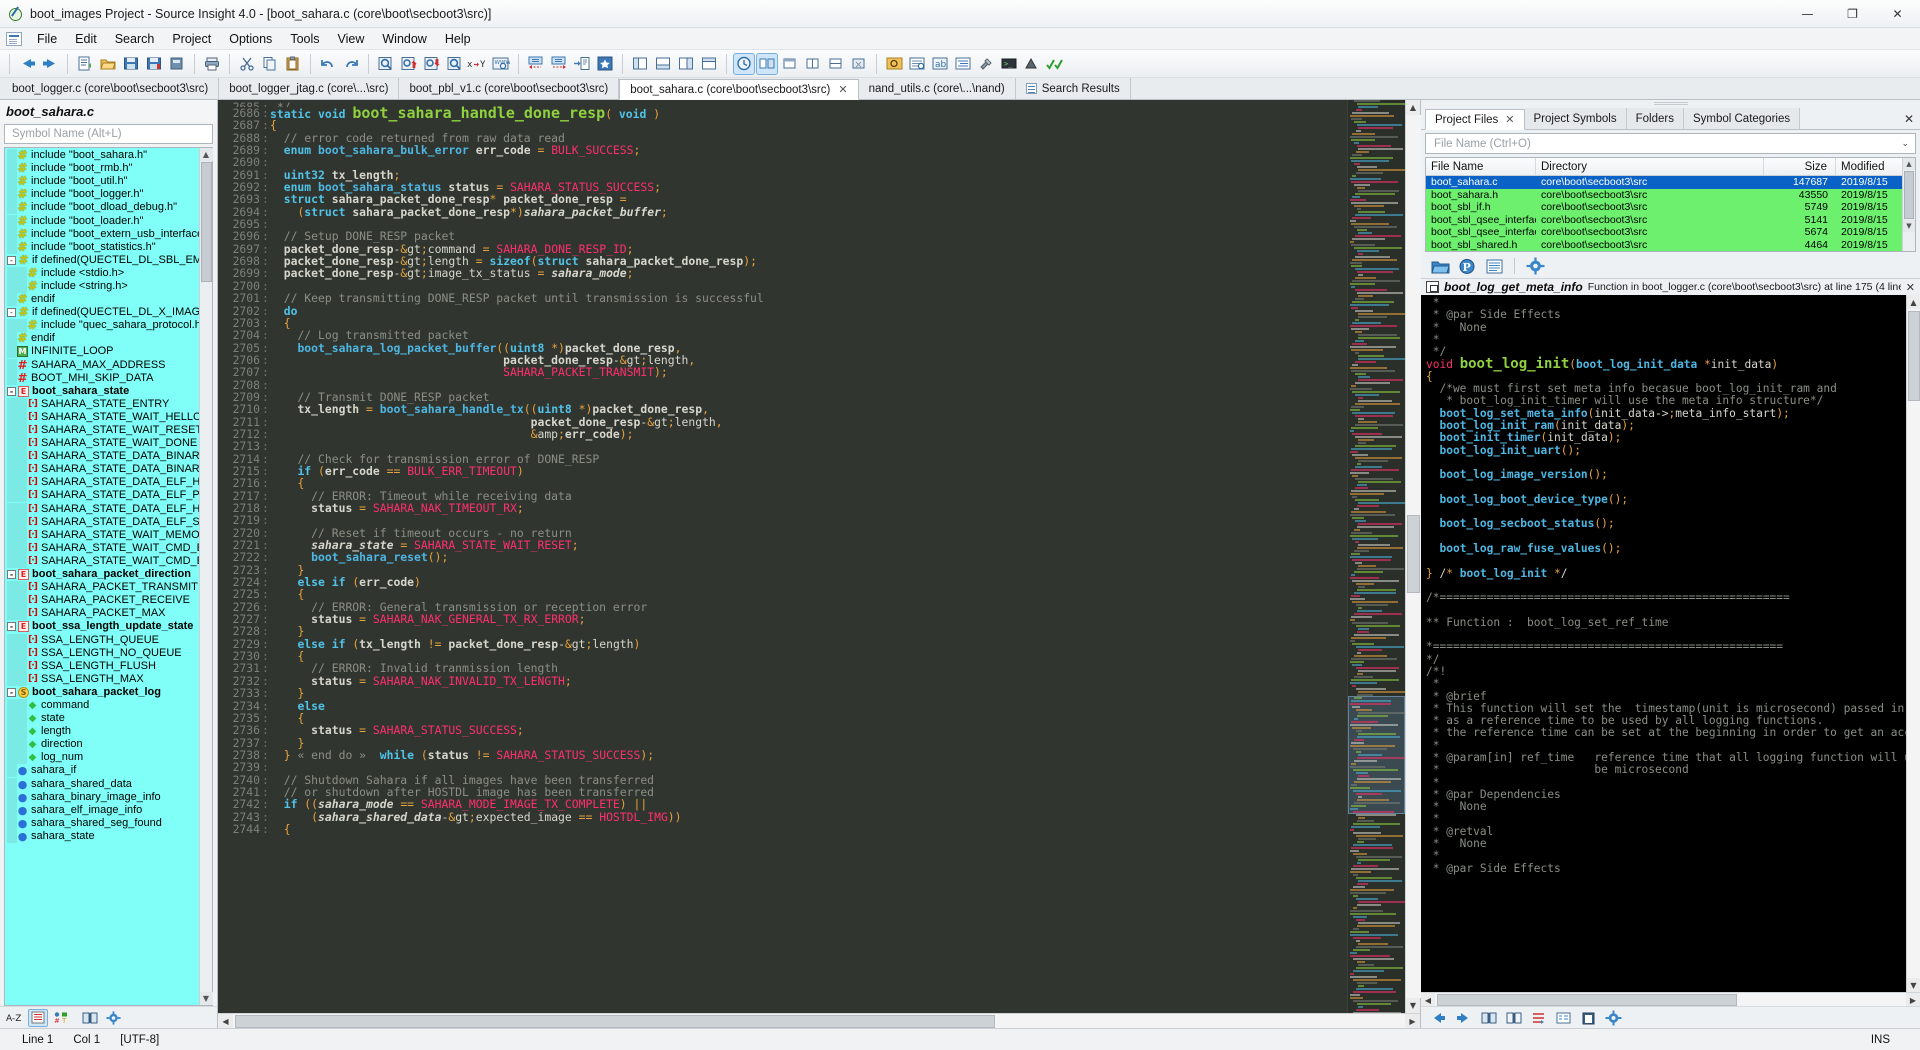 The width and height of the screenshot is (1920, 1050). I want to click on context-horizontal-scrollbar: ◀ ▶, so click(1670, 999).